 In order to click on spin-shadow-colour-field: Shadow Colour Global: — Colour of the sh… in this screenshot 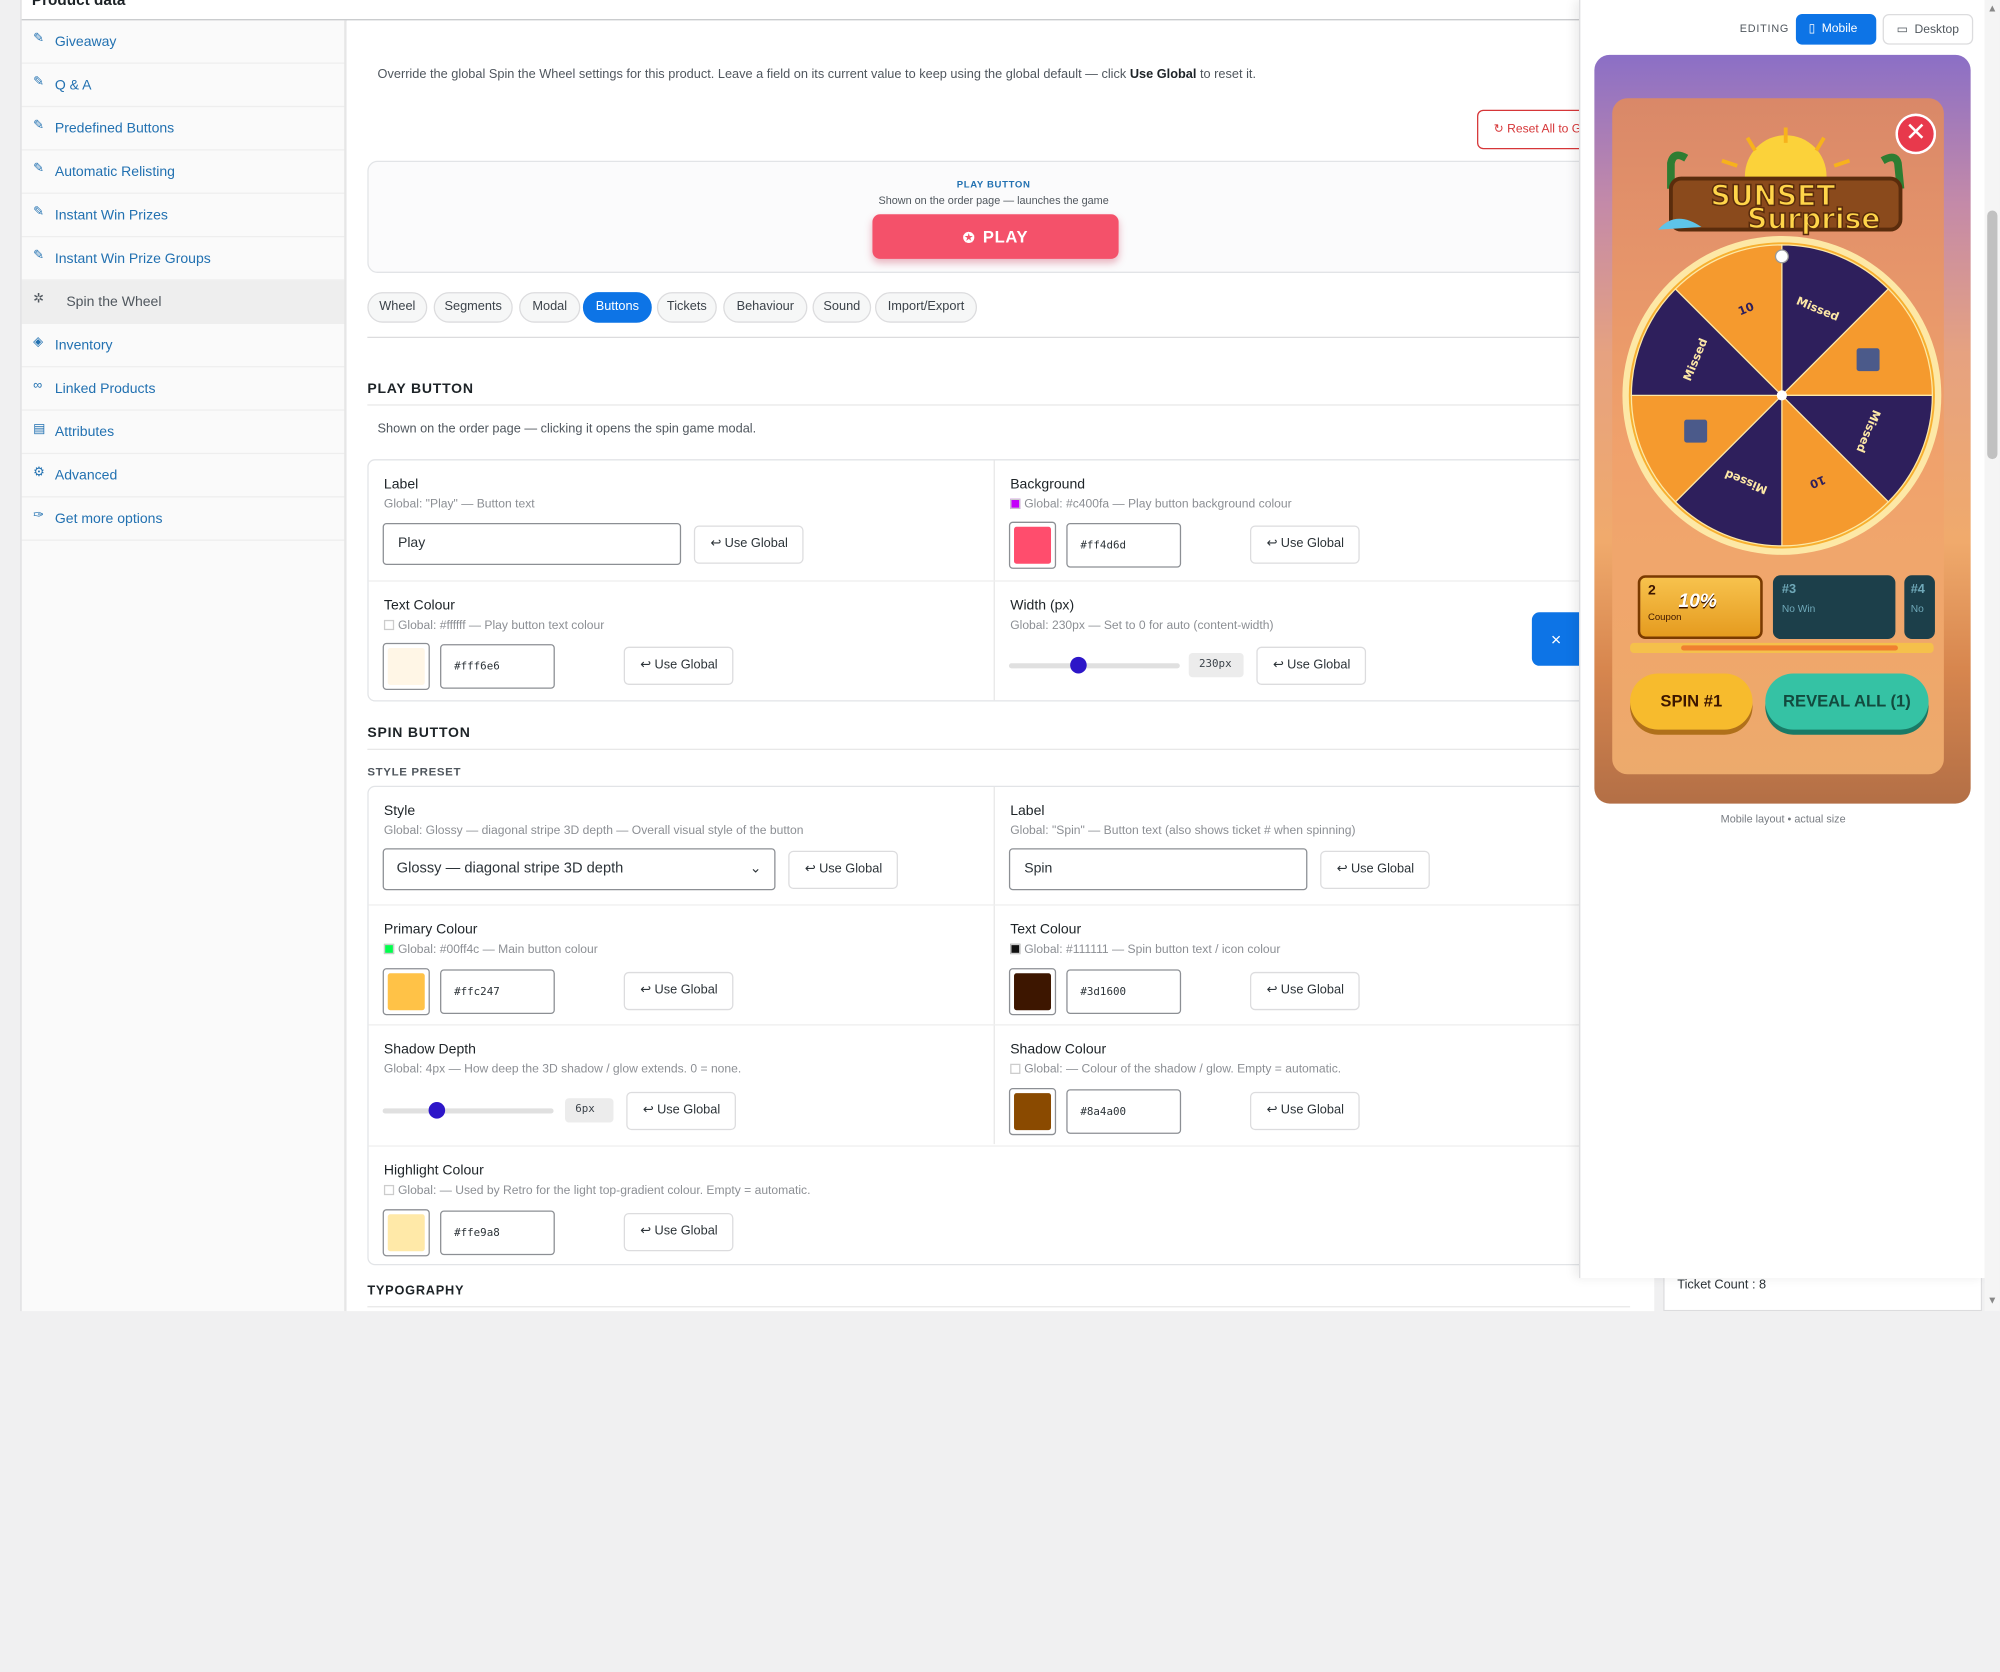, I will do `click(1307, 1086)`.